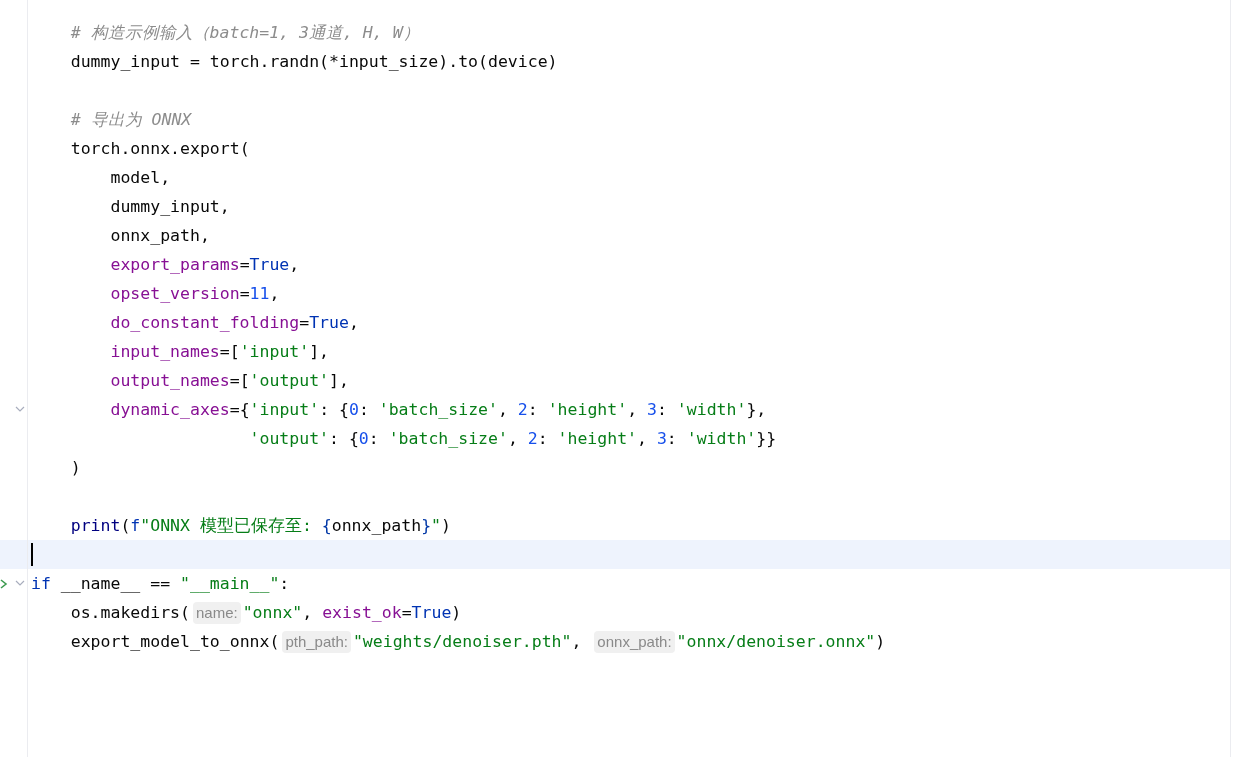  What do you see at coordinates (260, 525) in the screenshot?
I see `code-text: print(f"ONNX 模型已保存至: {onnx_path}")` at bounding box center [260, 525].